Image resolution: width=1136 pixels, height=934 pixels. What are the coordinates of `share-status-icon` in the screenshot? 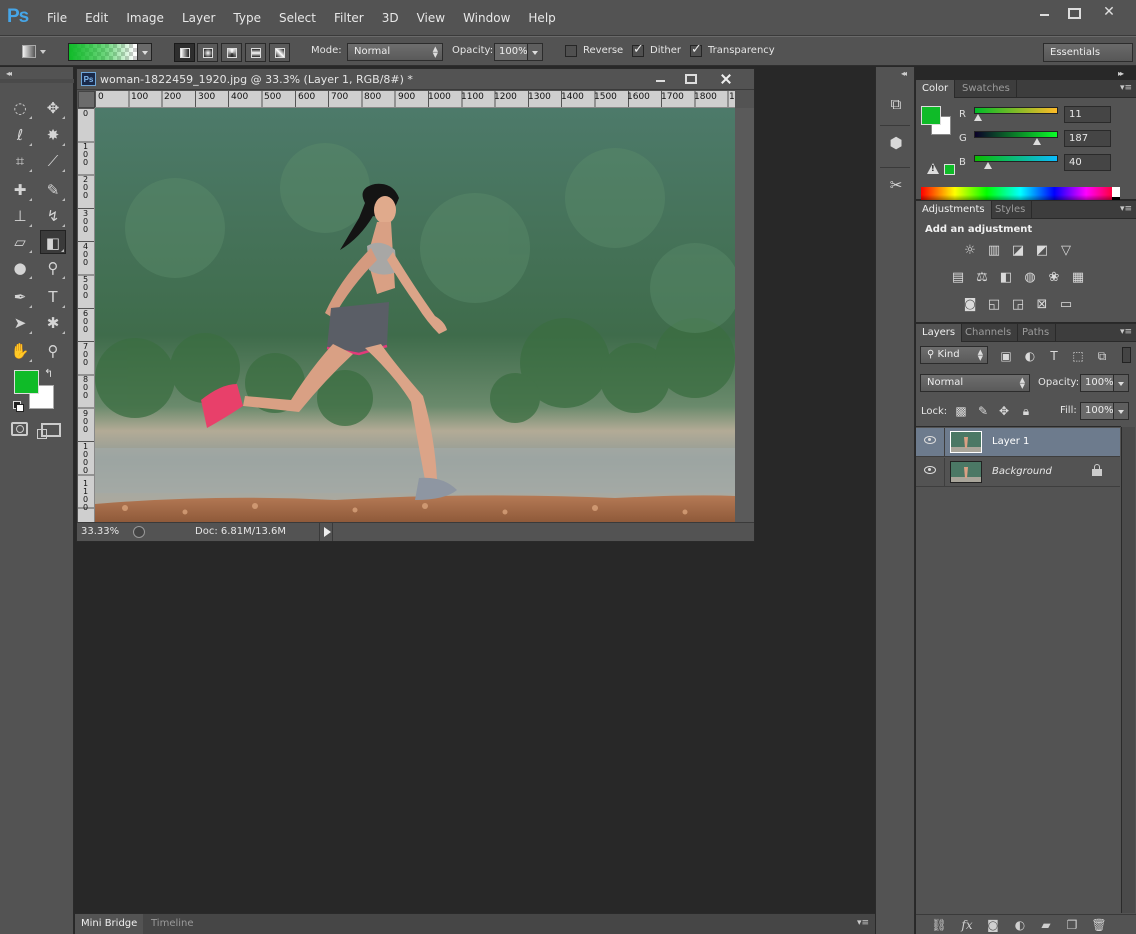 It's located at (139, 532).